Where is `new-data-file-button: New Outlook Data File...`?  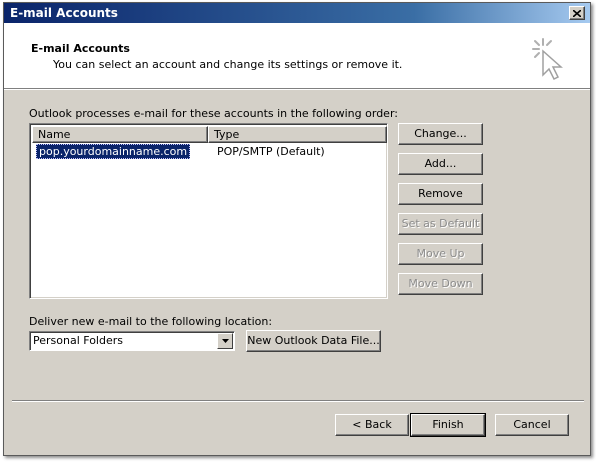
new-data-file-button: New Outlook Data File... is located at coordinates (313, 341).